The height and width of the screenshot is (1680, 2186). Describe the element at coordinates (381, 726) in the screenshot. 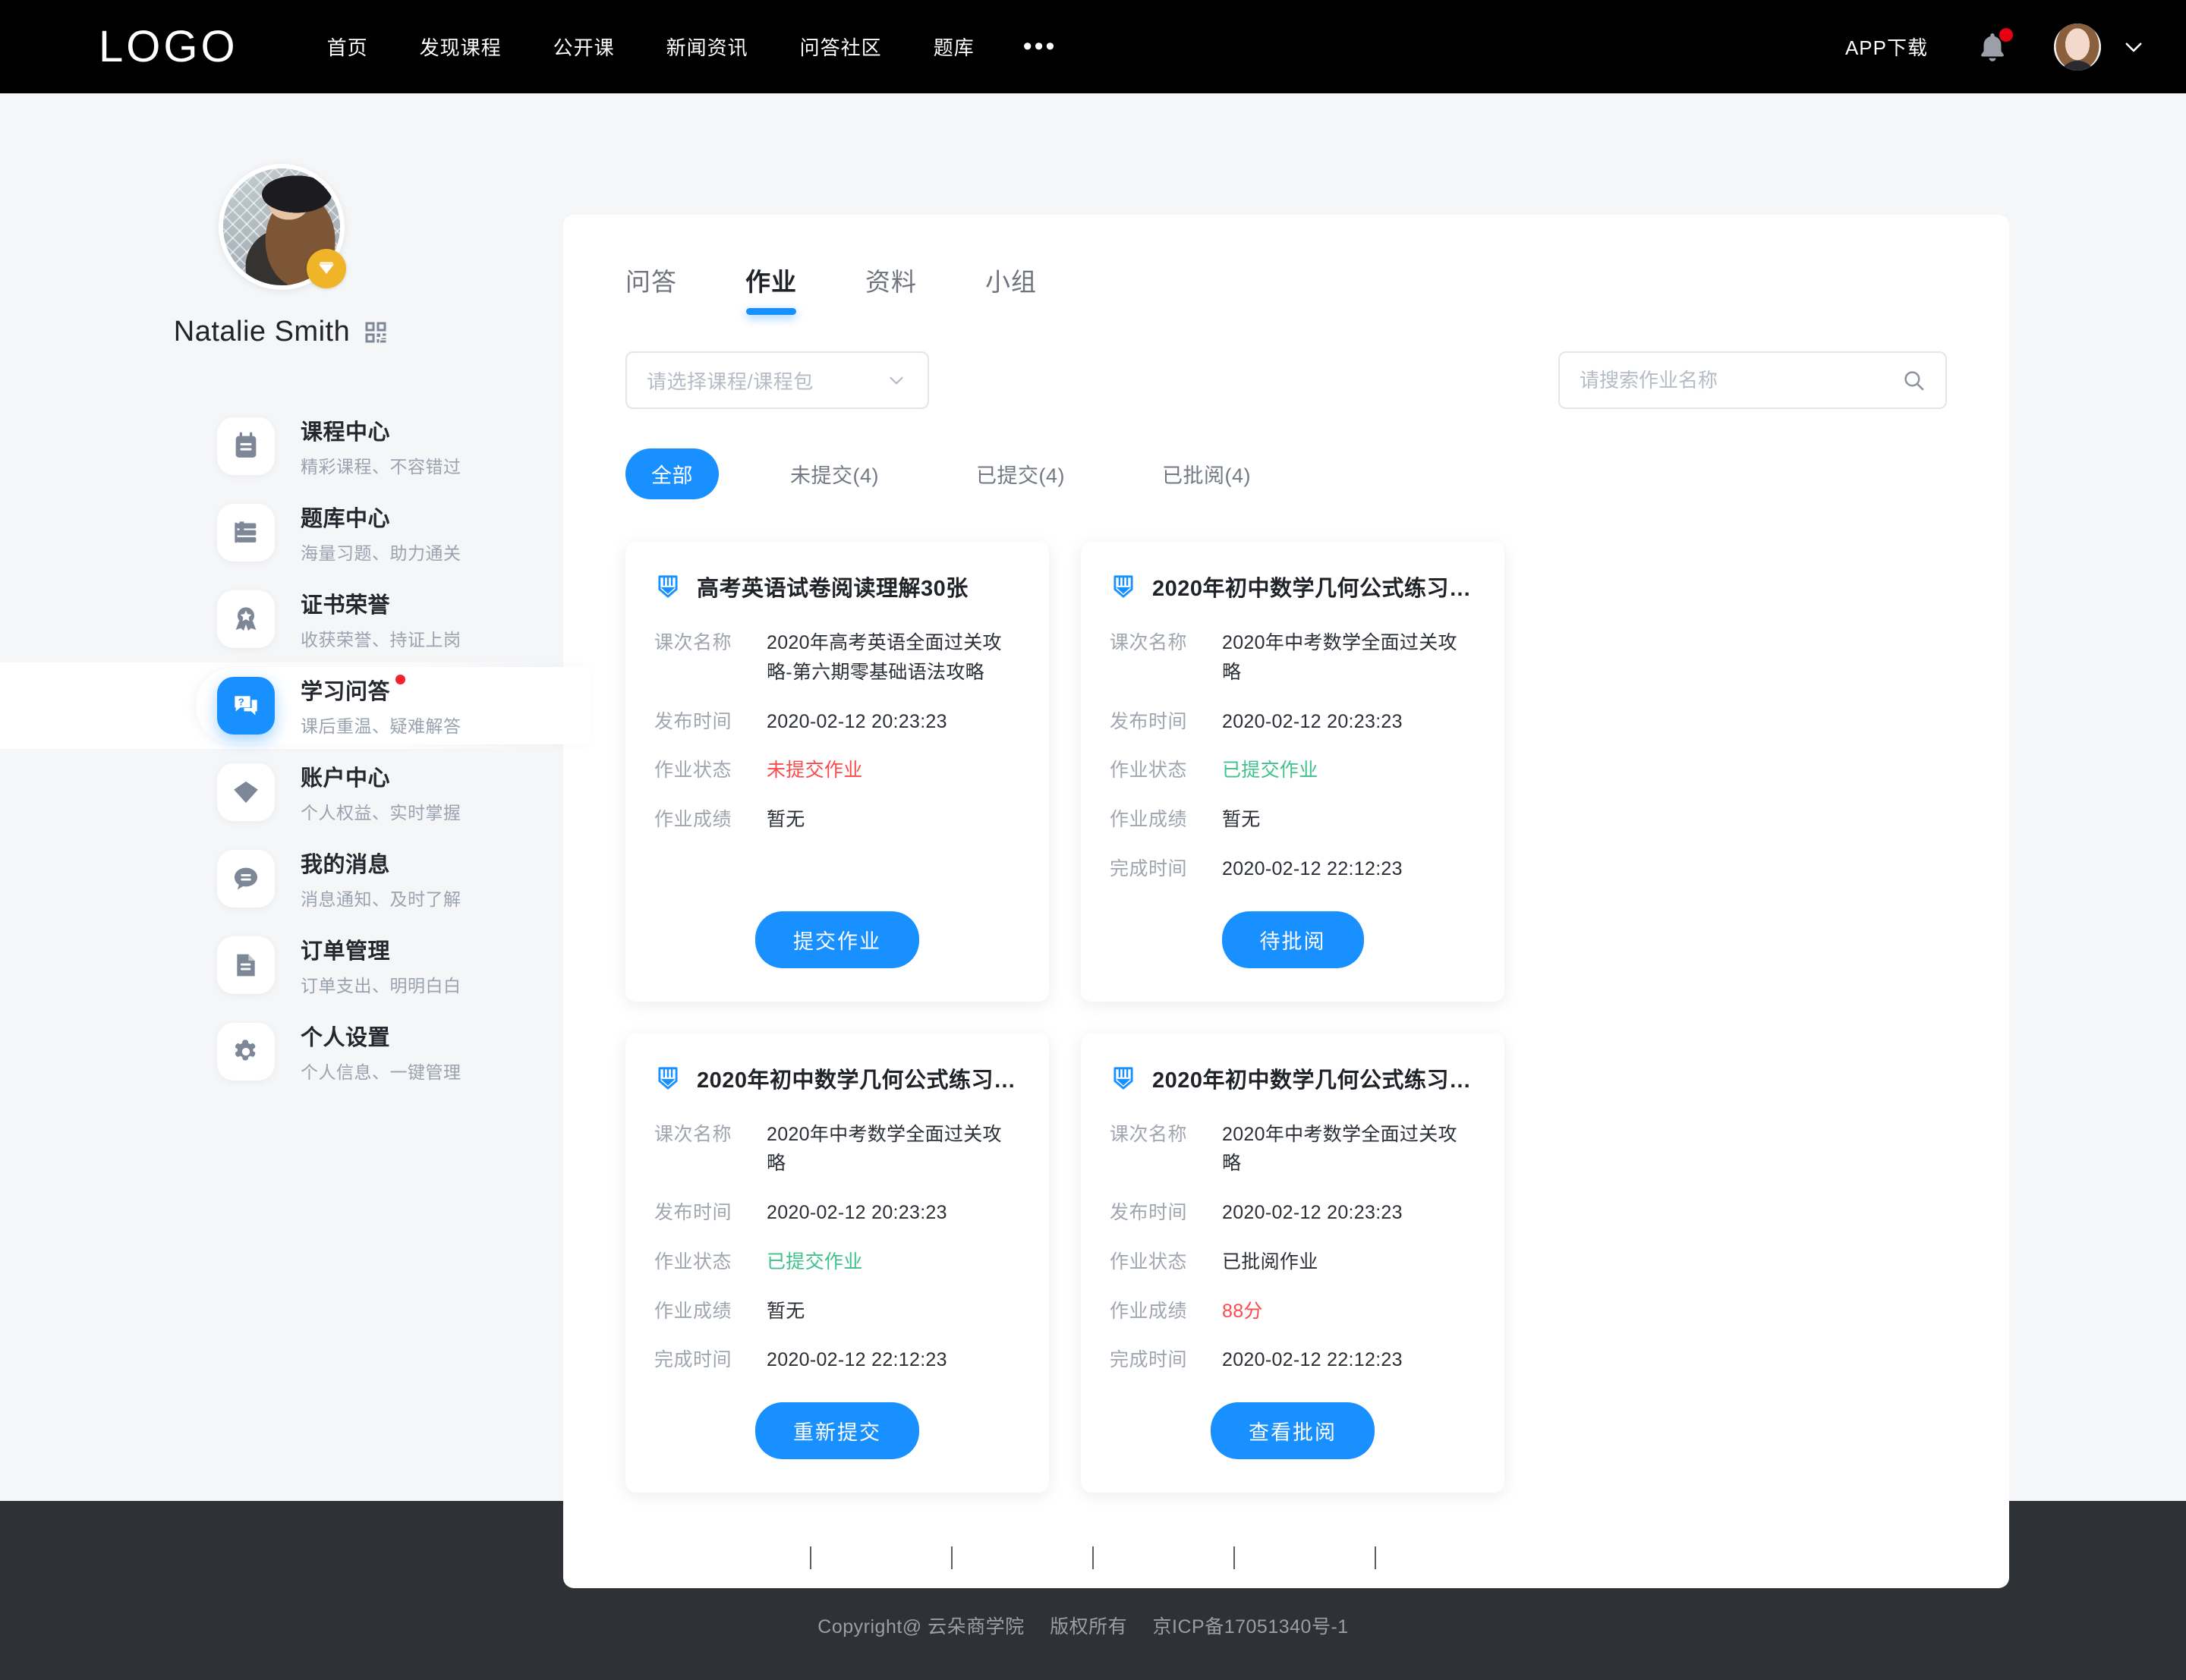

I see `sidebar-item-subtitle: 课后重温、疑难解答` at that location.